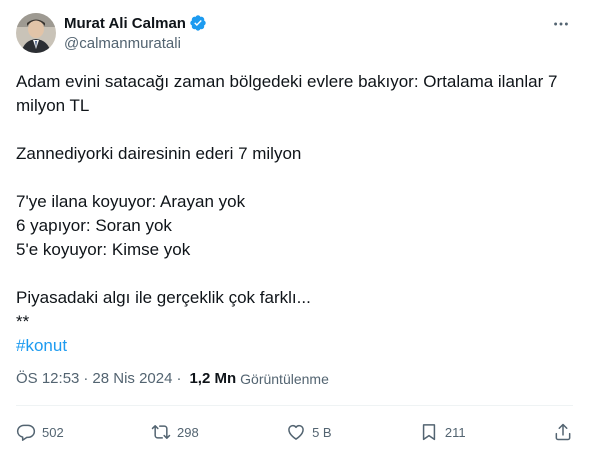 This screenshot has width=589, height=457. I want to click on author-names: Murat Ali Calman @calmanmuratali, so click(135, 31).